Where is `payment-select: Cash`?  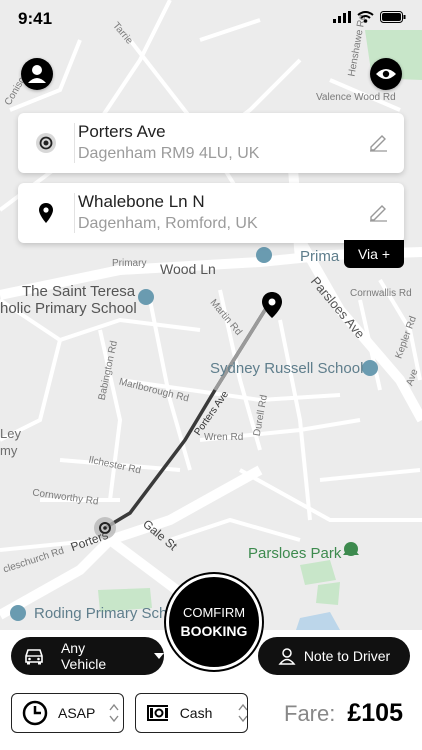
payment-select: Cash is located at coordinates (191, 713).